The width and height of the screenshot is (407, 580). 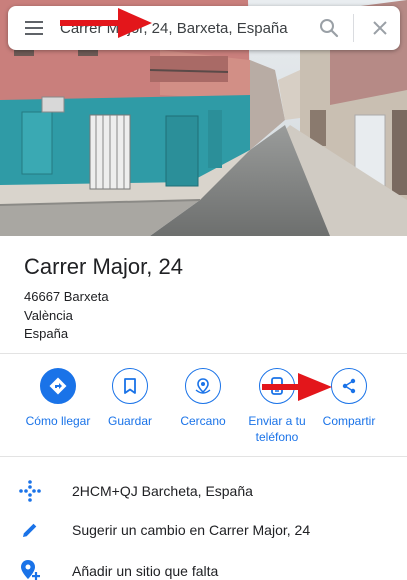 What do you see at coordinates (277, 406) in the screenshot?
I see `send-to-phone-button: Enviar a tu teléfono` at bounding box center [277, 406].